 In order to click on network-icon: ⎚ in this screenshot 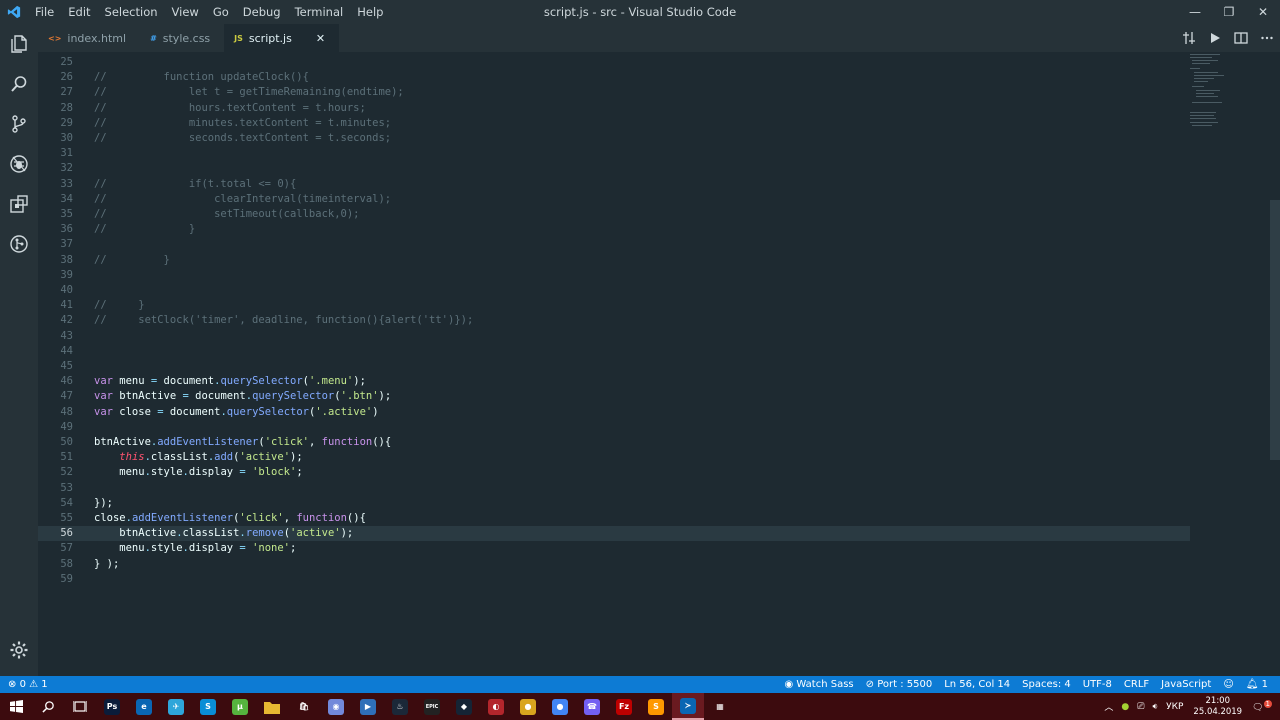, I will do `click(1140, 707)`.